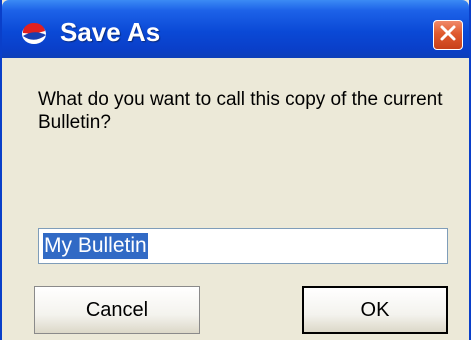  I want to click on ok-button: OK, so click(375, 310).